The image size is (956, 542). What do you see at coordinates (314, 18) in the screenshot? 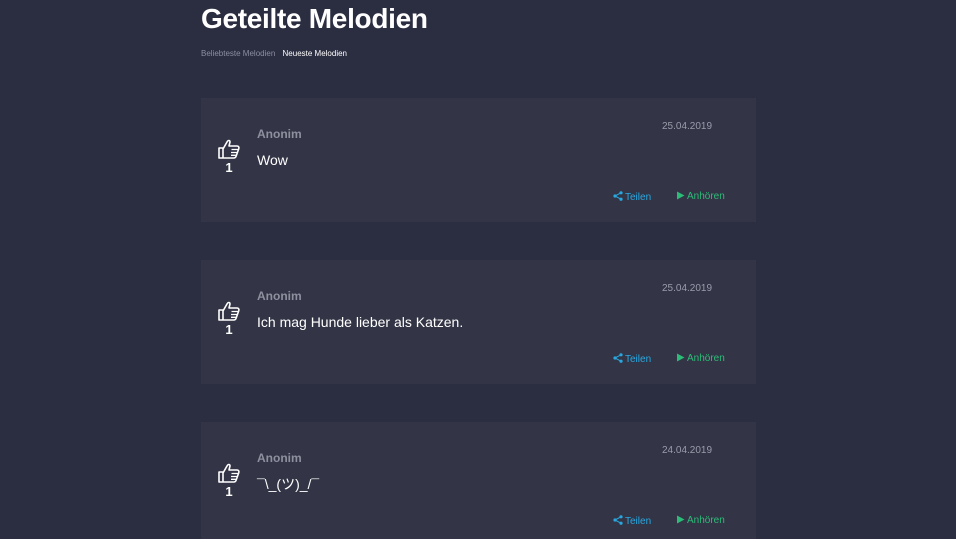
I see `page-title: Geteilte Melodien` at bounding box center [314, 18].